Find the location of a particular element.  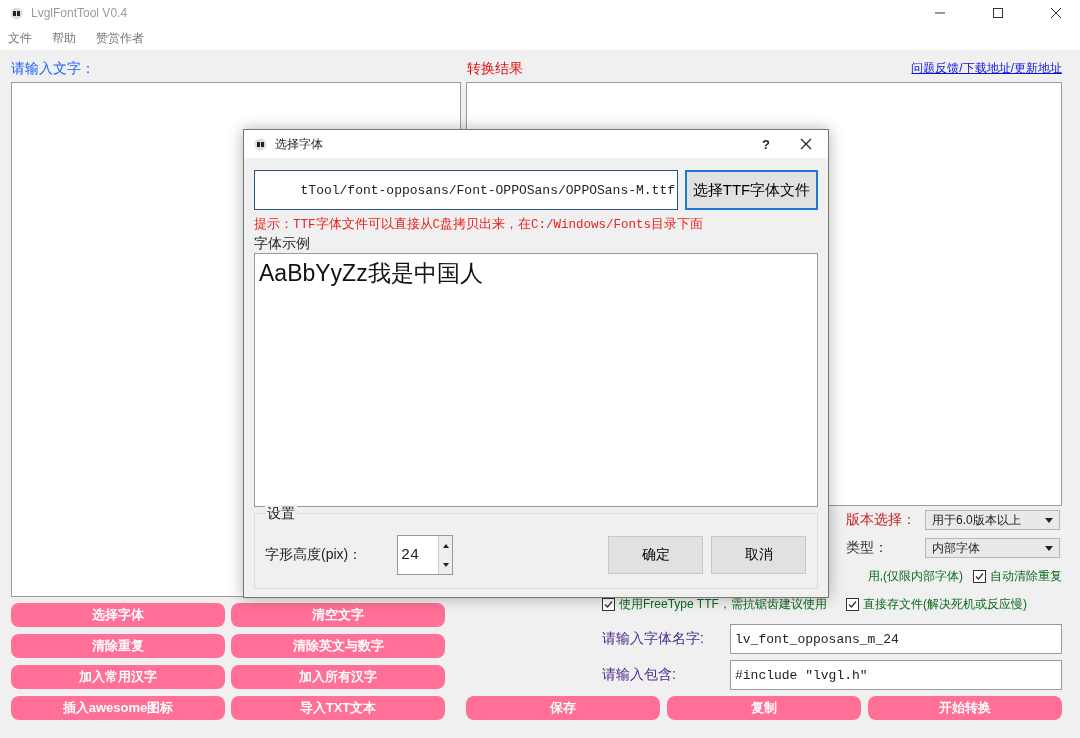

dialog-button: 确定 is located at coordinates (655, 555).